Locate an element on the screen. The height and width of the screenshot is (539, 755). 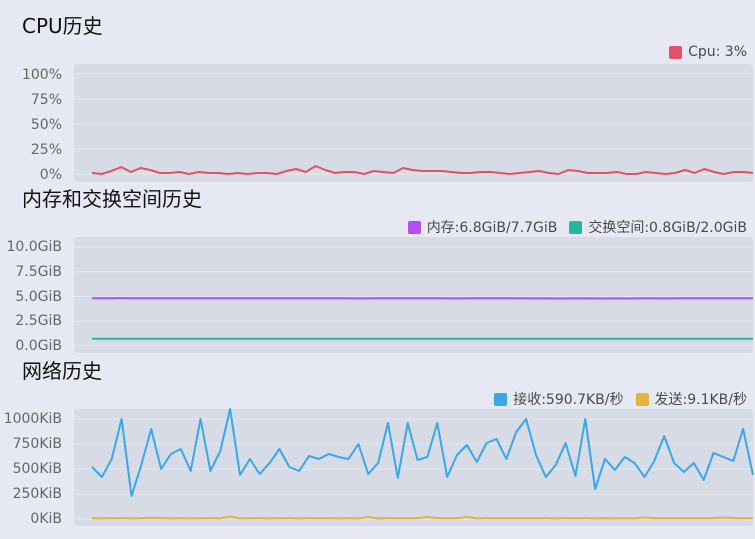
y-tick-label: 25% is located at coordinates (46, 150).